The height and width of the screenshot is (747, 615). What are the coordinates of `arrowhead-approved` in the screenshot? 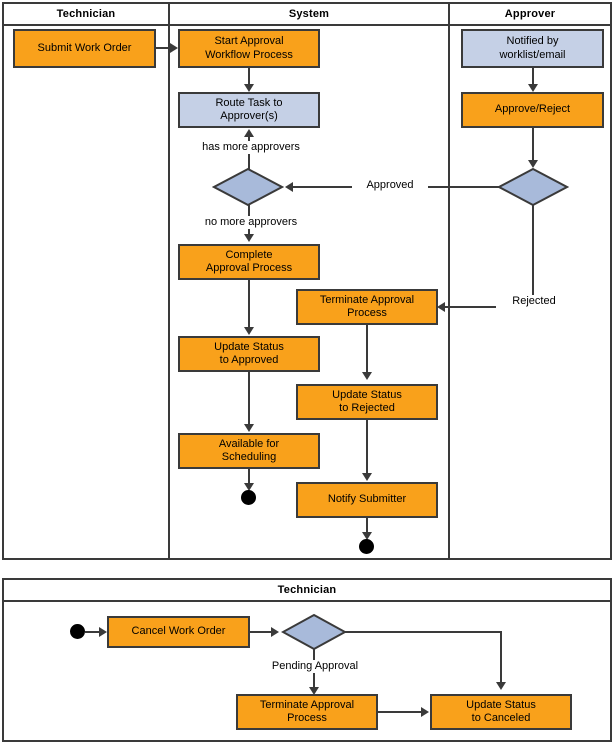 It's located at (289, 187).